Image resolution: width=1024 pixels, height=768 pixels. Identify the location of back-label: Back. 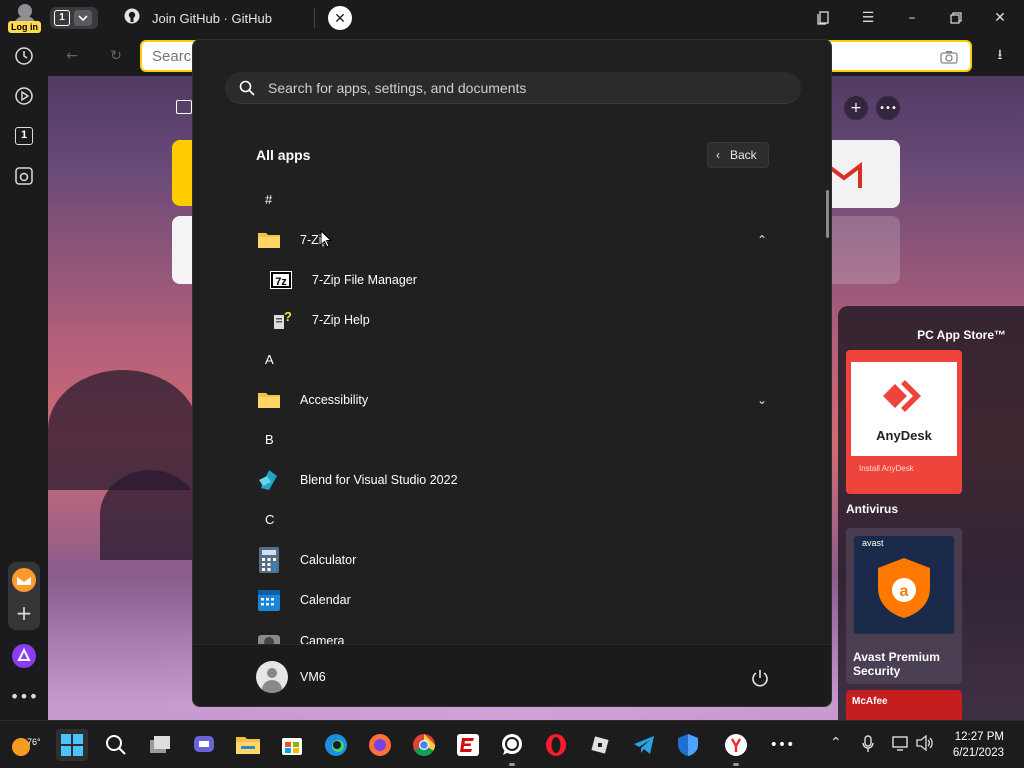
(743, 155).